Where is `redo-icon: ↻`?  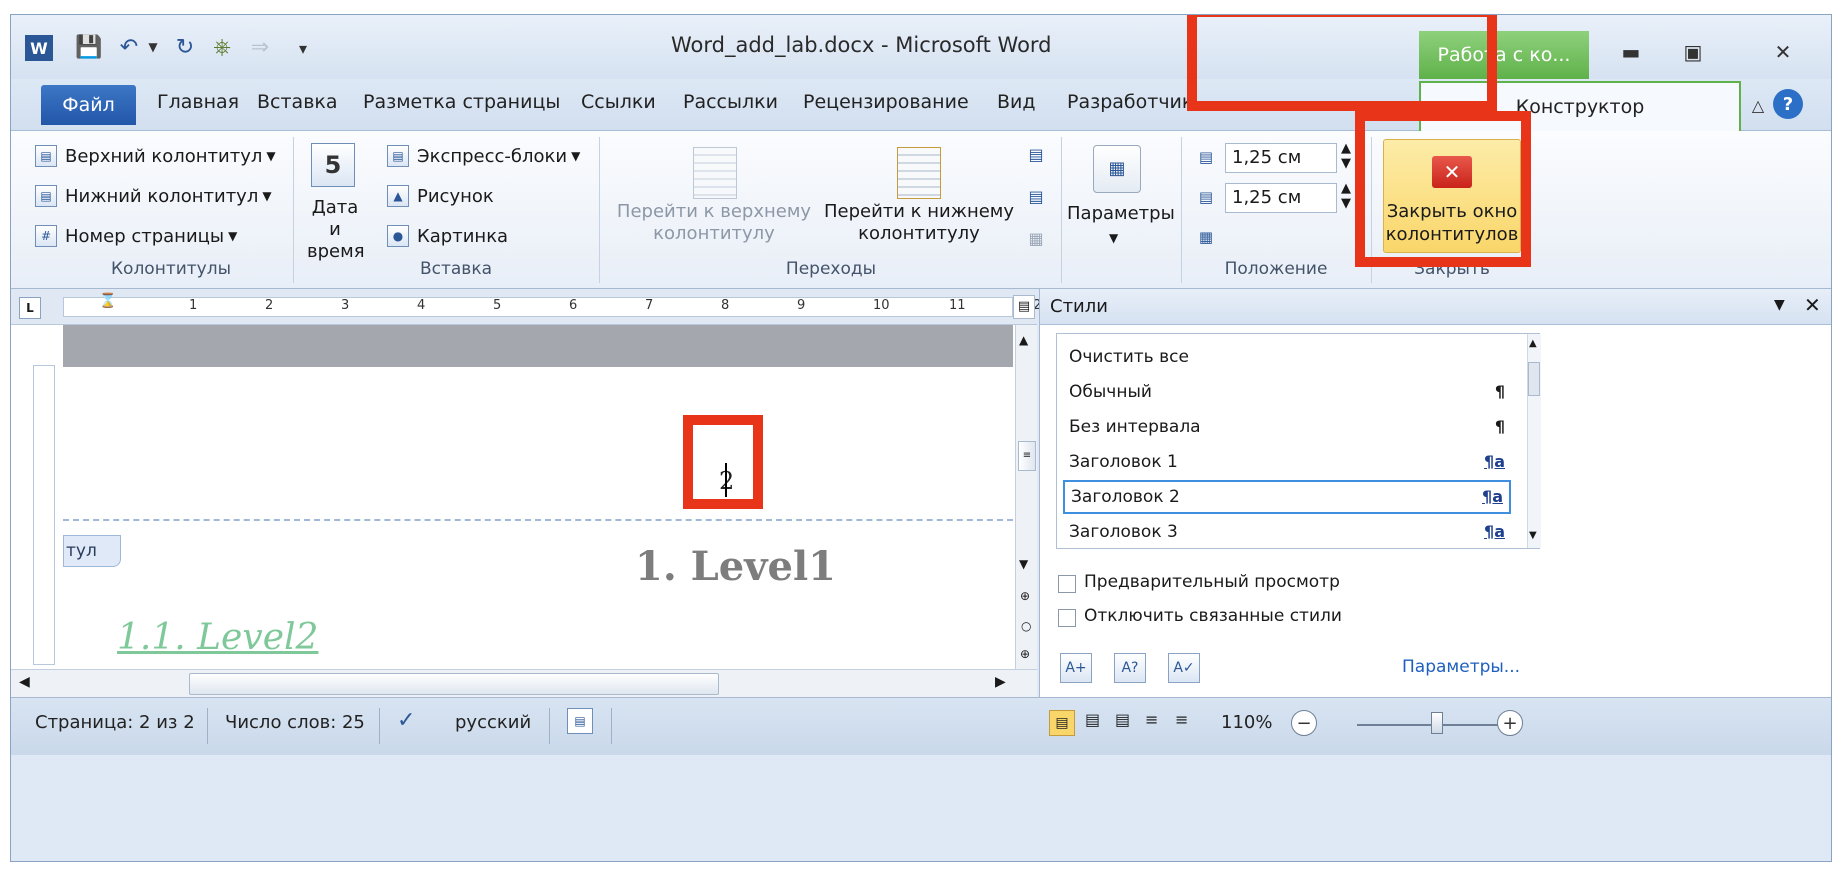
redo-icon: ↻ is located at coordinates (185, 47).